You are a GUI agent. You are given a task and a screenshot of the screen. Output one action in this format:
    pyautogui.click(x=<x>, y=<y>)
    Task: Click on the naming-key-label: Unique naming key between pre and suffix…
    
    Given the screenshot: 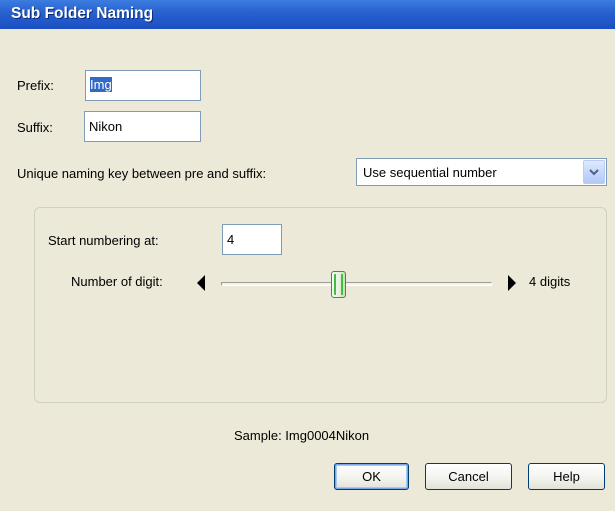 What is the action you would take?
    pyautogui.click(x=142, y=173)
    